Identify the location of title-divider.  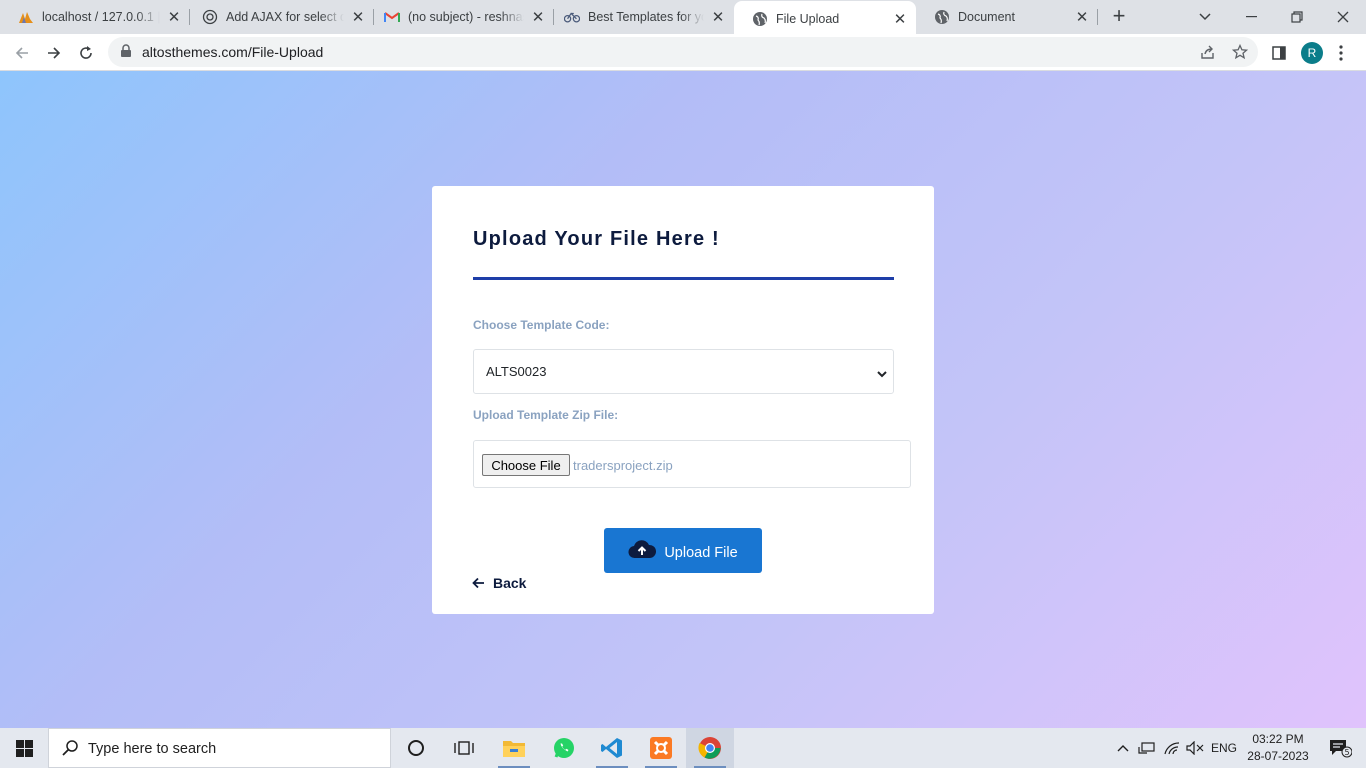
(683, 278).